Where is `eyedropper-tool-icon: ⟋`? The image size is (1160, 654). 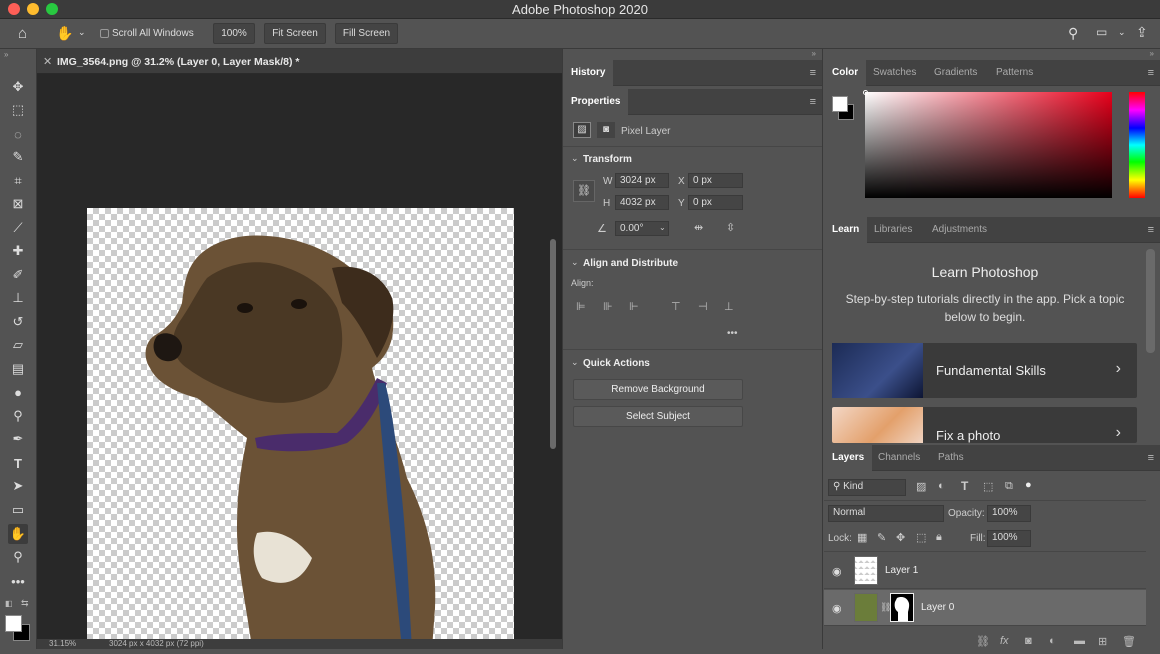
eyedropper-tool-icon: ⟋ is located at coordinates (18, 228).